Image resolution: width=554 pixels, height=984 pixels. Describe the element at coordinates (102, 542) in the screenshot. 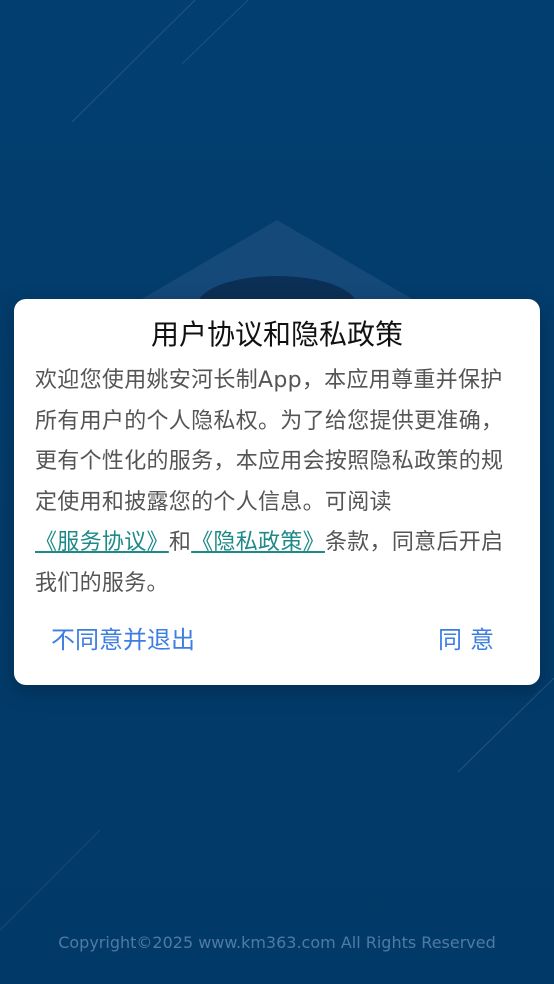

I see `service-agreement-link: 《服务协议》` at that location.